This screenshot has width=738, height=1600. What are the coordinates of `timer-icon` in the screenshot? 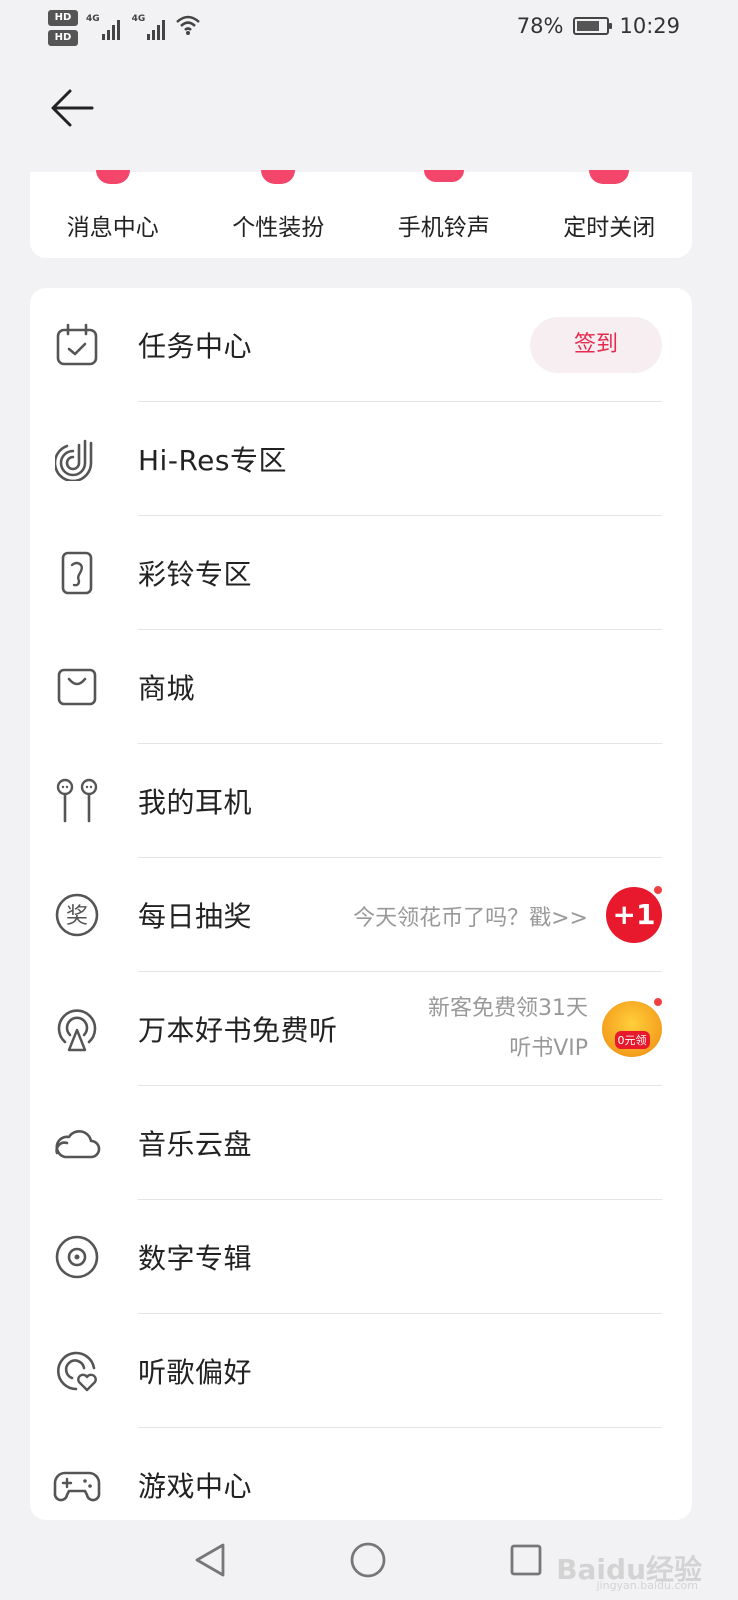 It's located at (609, 177).